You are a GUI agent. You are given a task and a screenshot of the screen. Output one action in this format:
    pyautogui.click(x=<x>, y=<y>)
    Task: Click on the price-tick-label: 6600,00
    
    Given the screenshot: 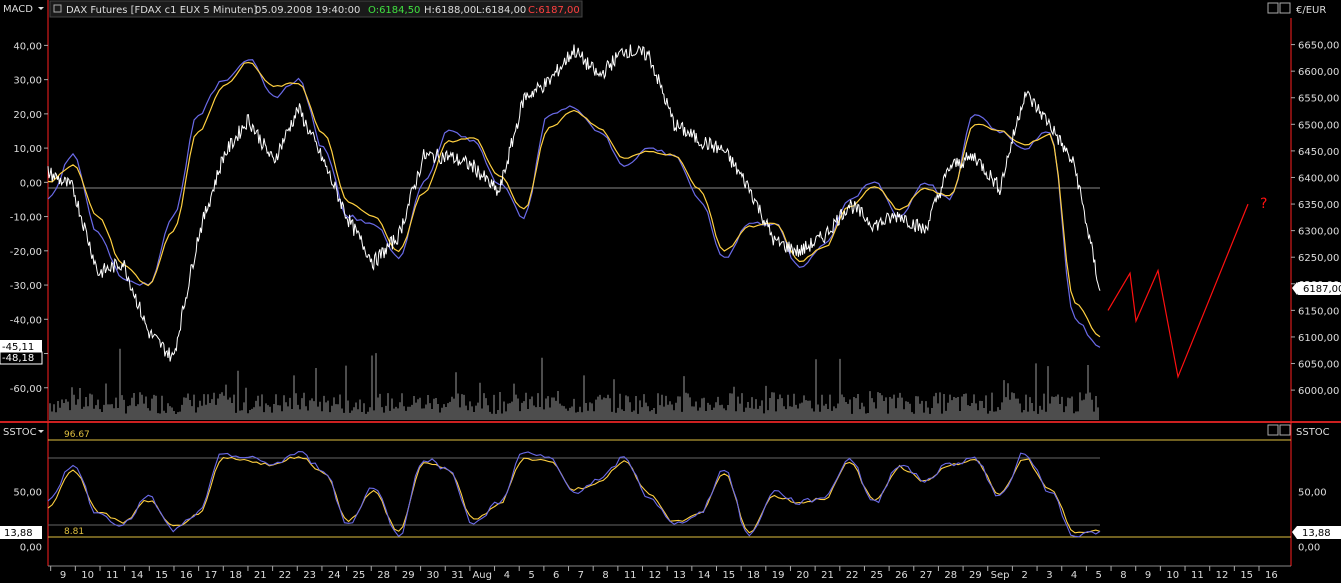 What is the action you would take?
    pyautogui.click(x=1318, y=72)
    